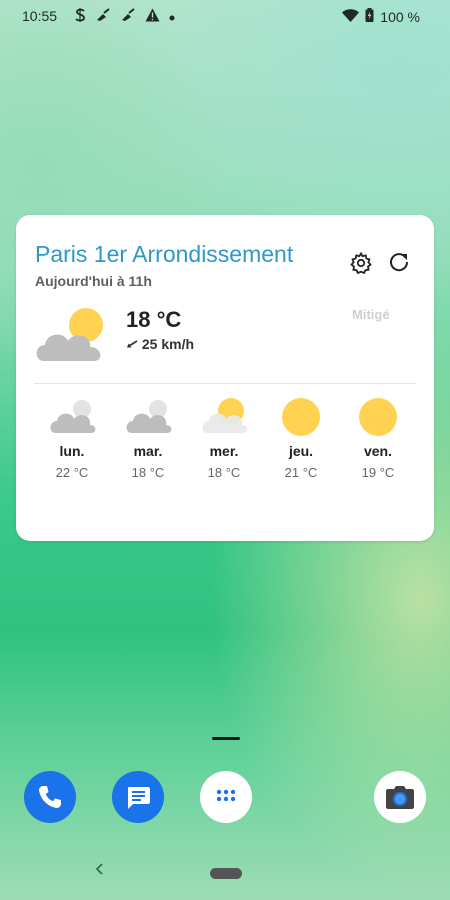  What do you see at coordinates (226, 738) in the screenshot?
I see `app-drawer-handle` at bounding box center [226, 738].